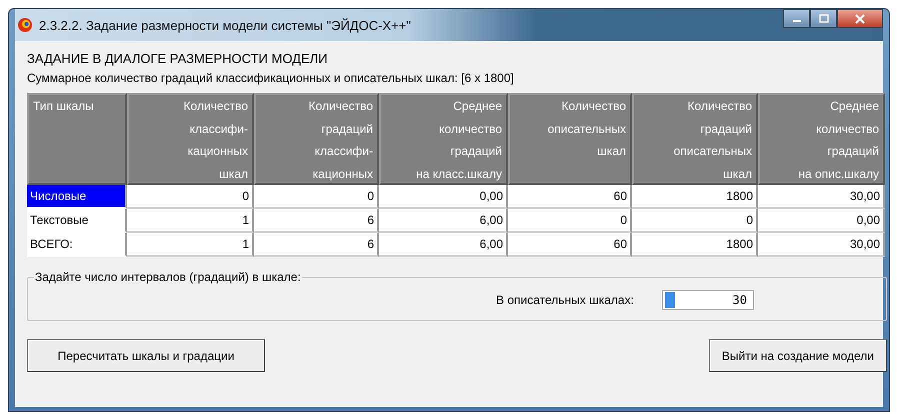 Image resolution: width=898 pixels, height=414 pixels. What do you see at coordinates (178, 59) in the screenshot?
I see `dialog-heading: ЗАДАНИЕ В ДИАЛОГЕ РАЗМЕРНОСТИ МОДЕЛИ` at bounding box center [178, 59].